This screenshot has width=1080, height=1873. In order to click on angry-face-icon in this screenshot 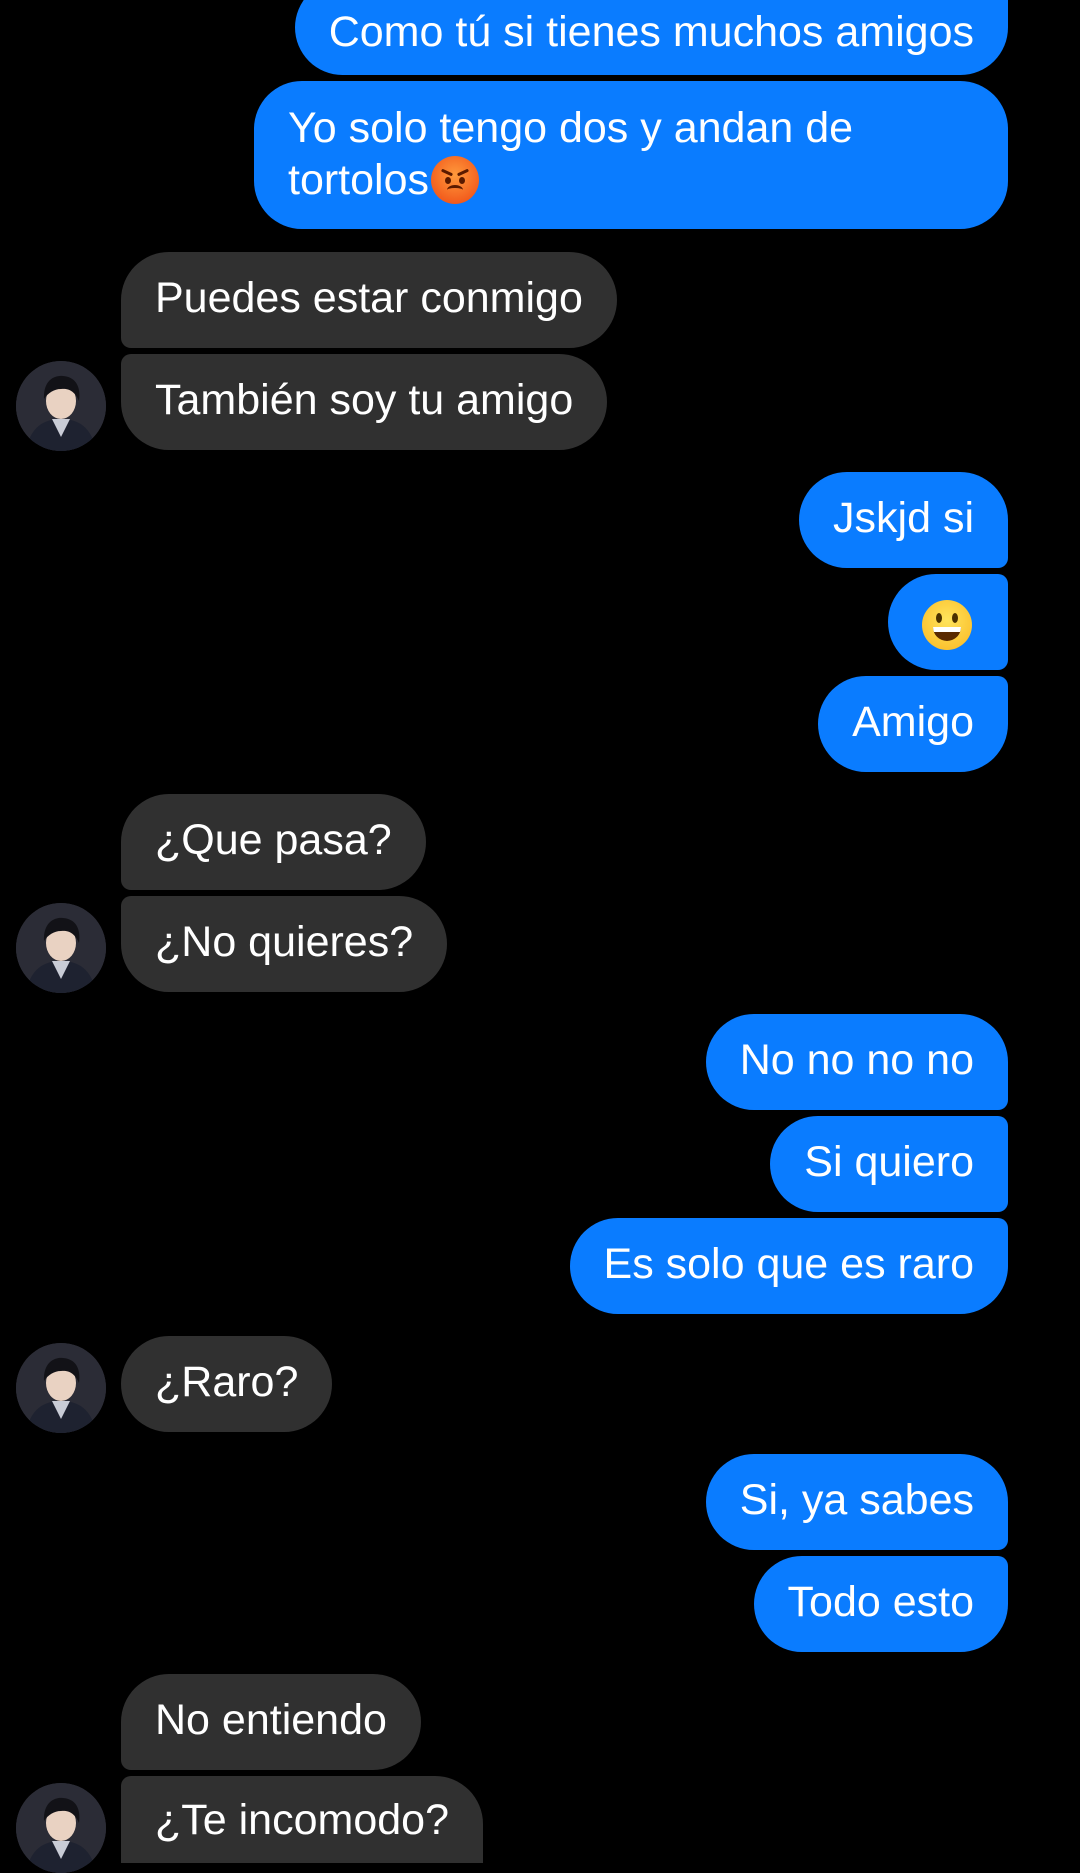, I will do `click(455, 179)`.